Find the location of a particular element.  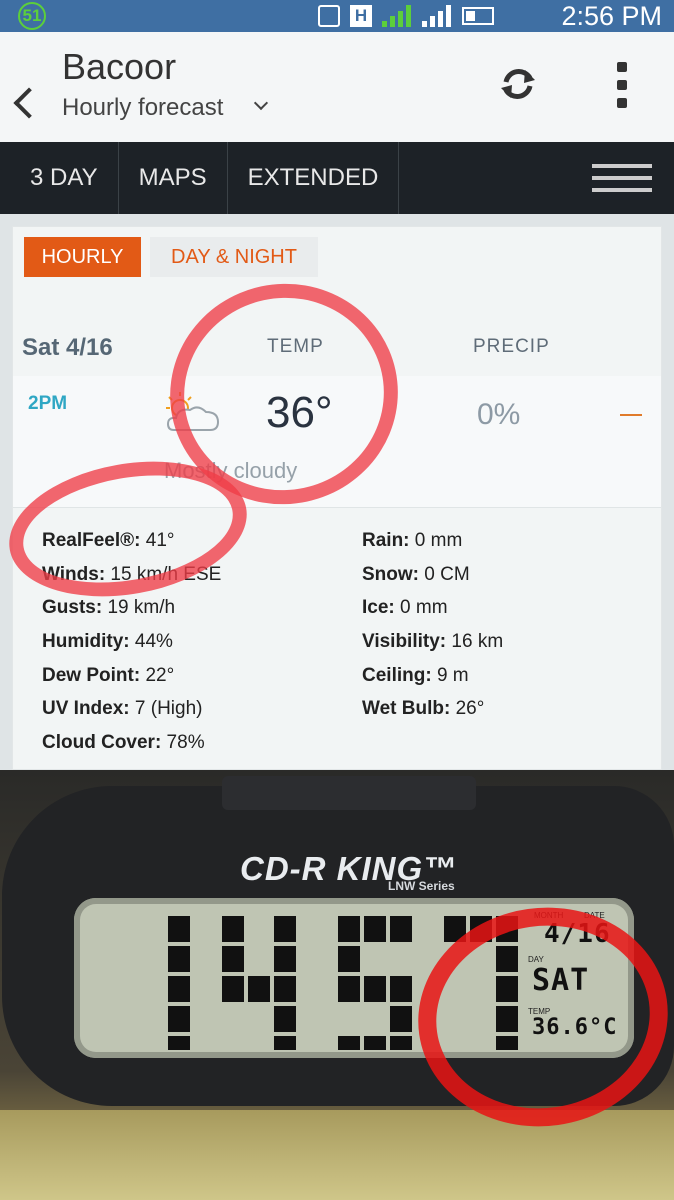

battery-icon is located at coordinates (478, 16).